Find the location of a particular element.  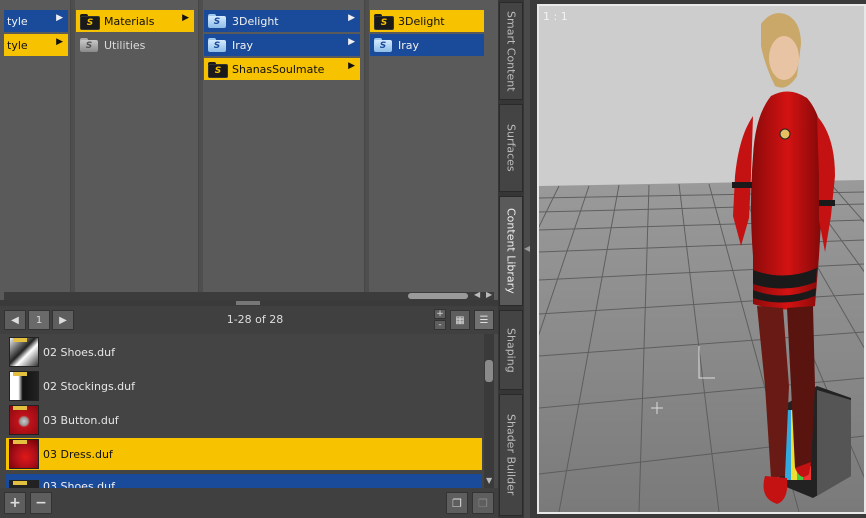

paste-button: ❐ is located at coordinates (483, 503).